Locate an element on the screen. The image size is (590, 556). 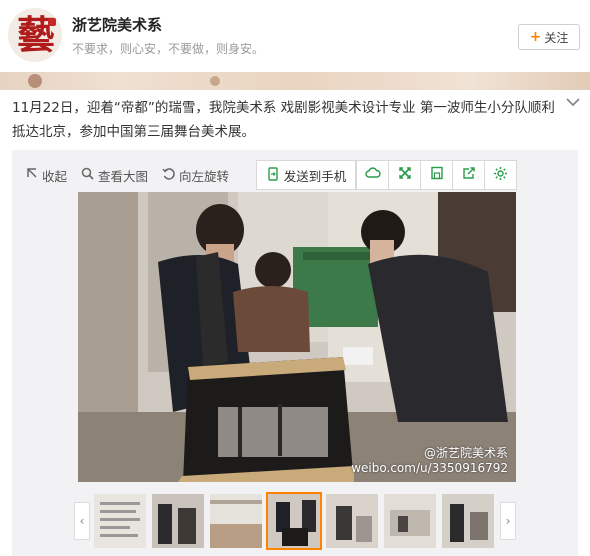
send-to-phone-label: 发送到手机 is located at coordinates (315, 176).